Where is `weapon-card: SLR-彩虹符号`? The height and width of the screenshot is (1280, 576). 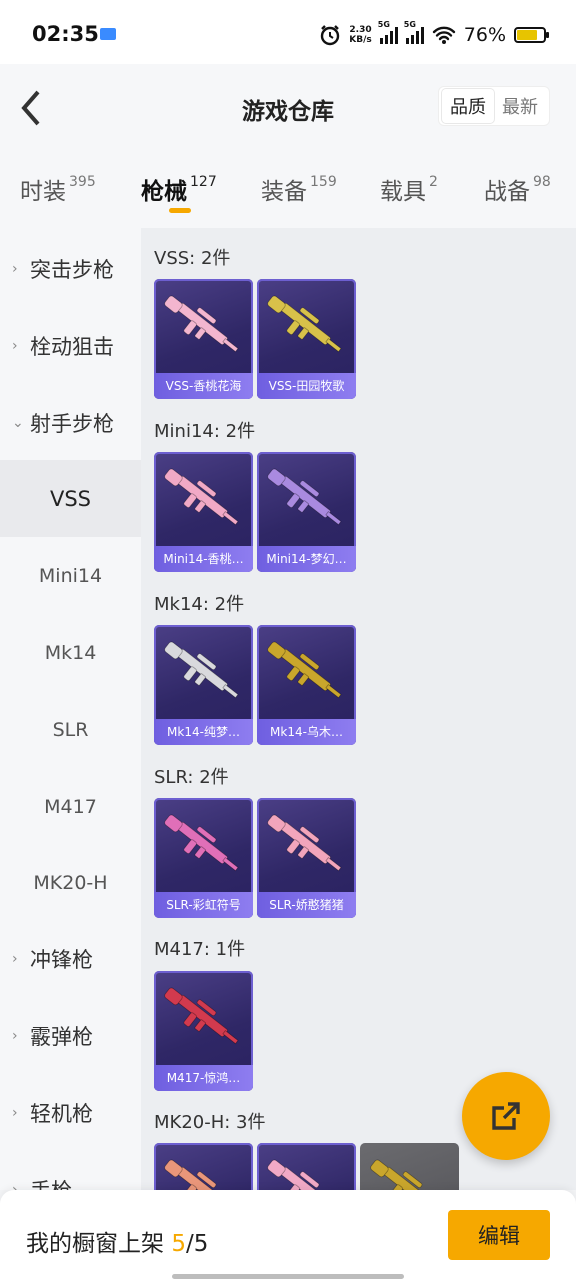
weapon-card: SLR-彩虹符号 is located at coordinates (203, 858).